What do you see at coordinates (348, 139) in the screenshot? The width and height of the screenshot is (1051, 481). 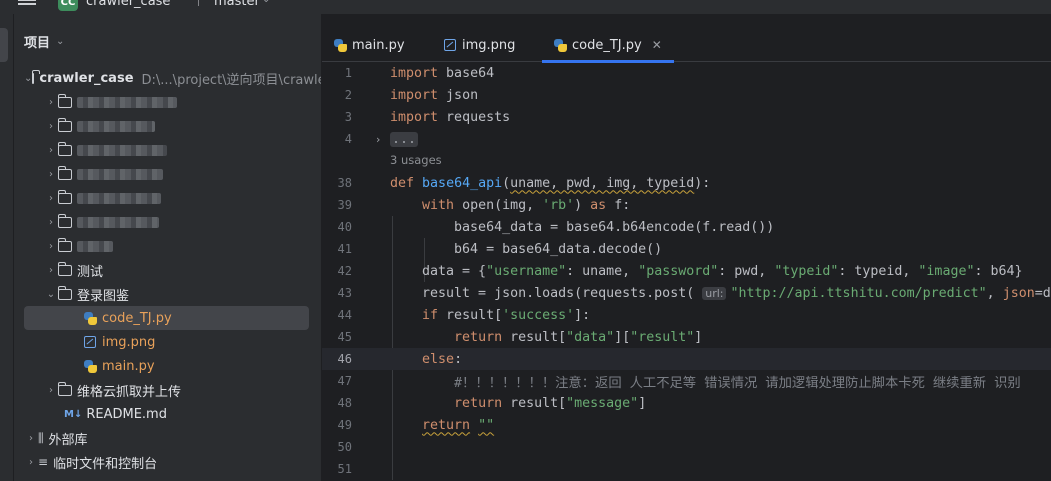 I see `line-number: 4` at bounding box center [348, 139].